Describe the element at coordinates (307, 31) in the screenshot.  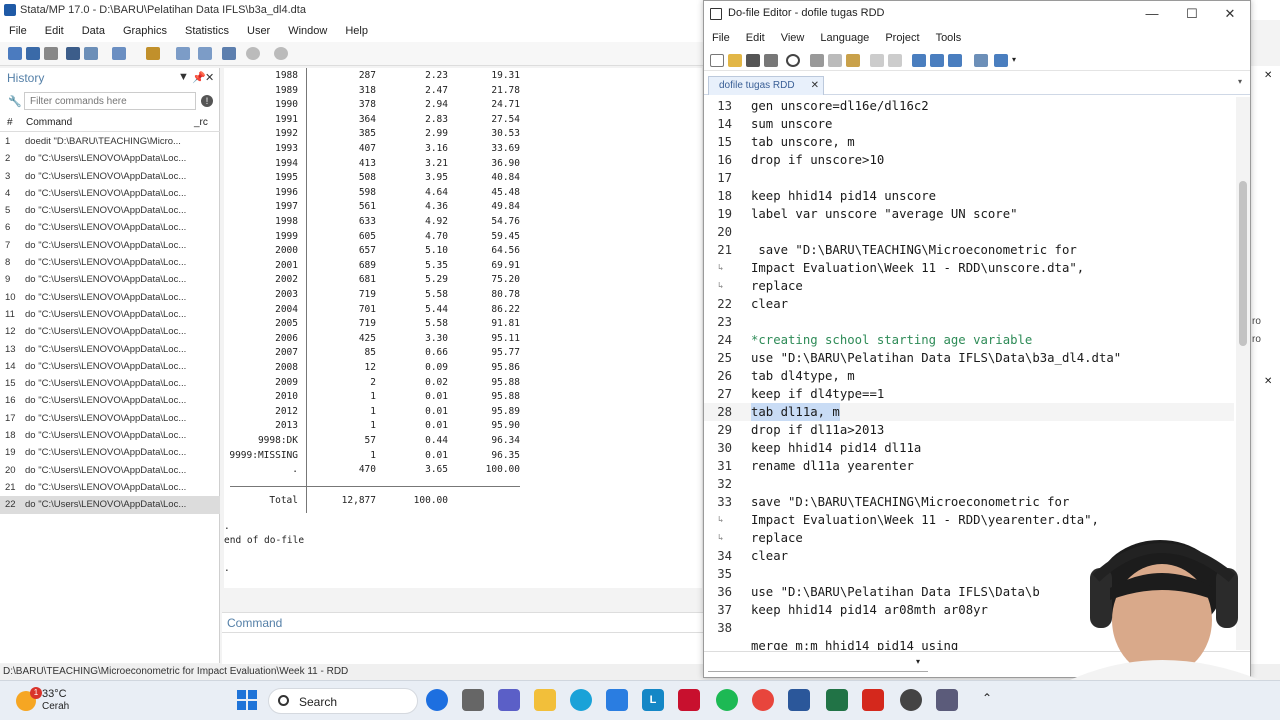
I see `menu-window: Window` at that location.